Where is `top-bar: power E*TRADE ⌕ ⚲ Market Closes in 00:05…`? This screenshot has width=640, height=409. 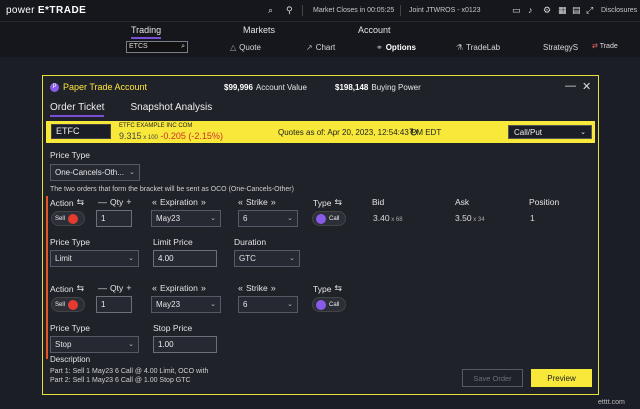
top-bar: power E*TRADE ⌕ ⚲ Market Closes in 00:05… is located at coordinates (320, 10).